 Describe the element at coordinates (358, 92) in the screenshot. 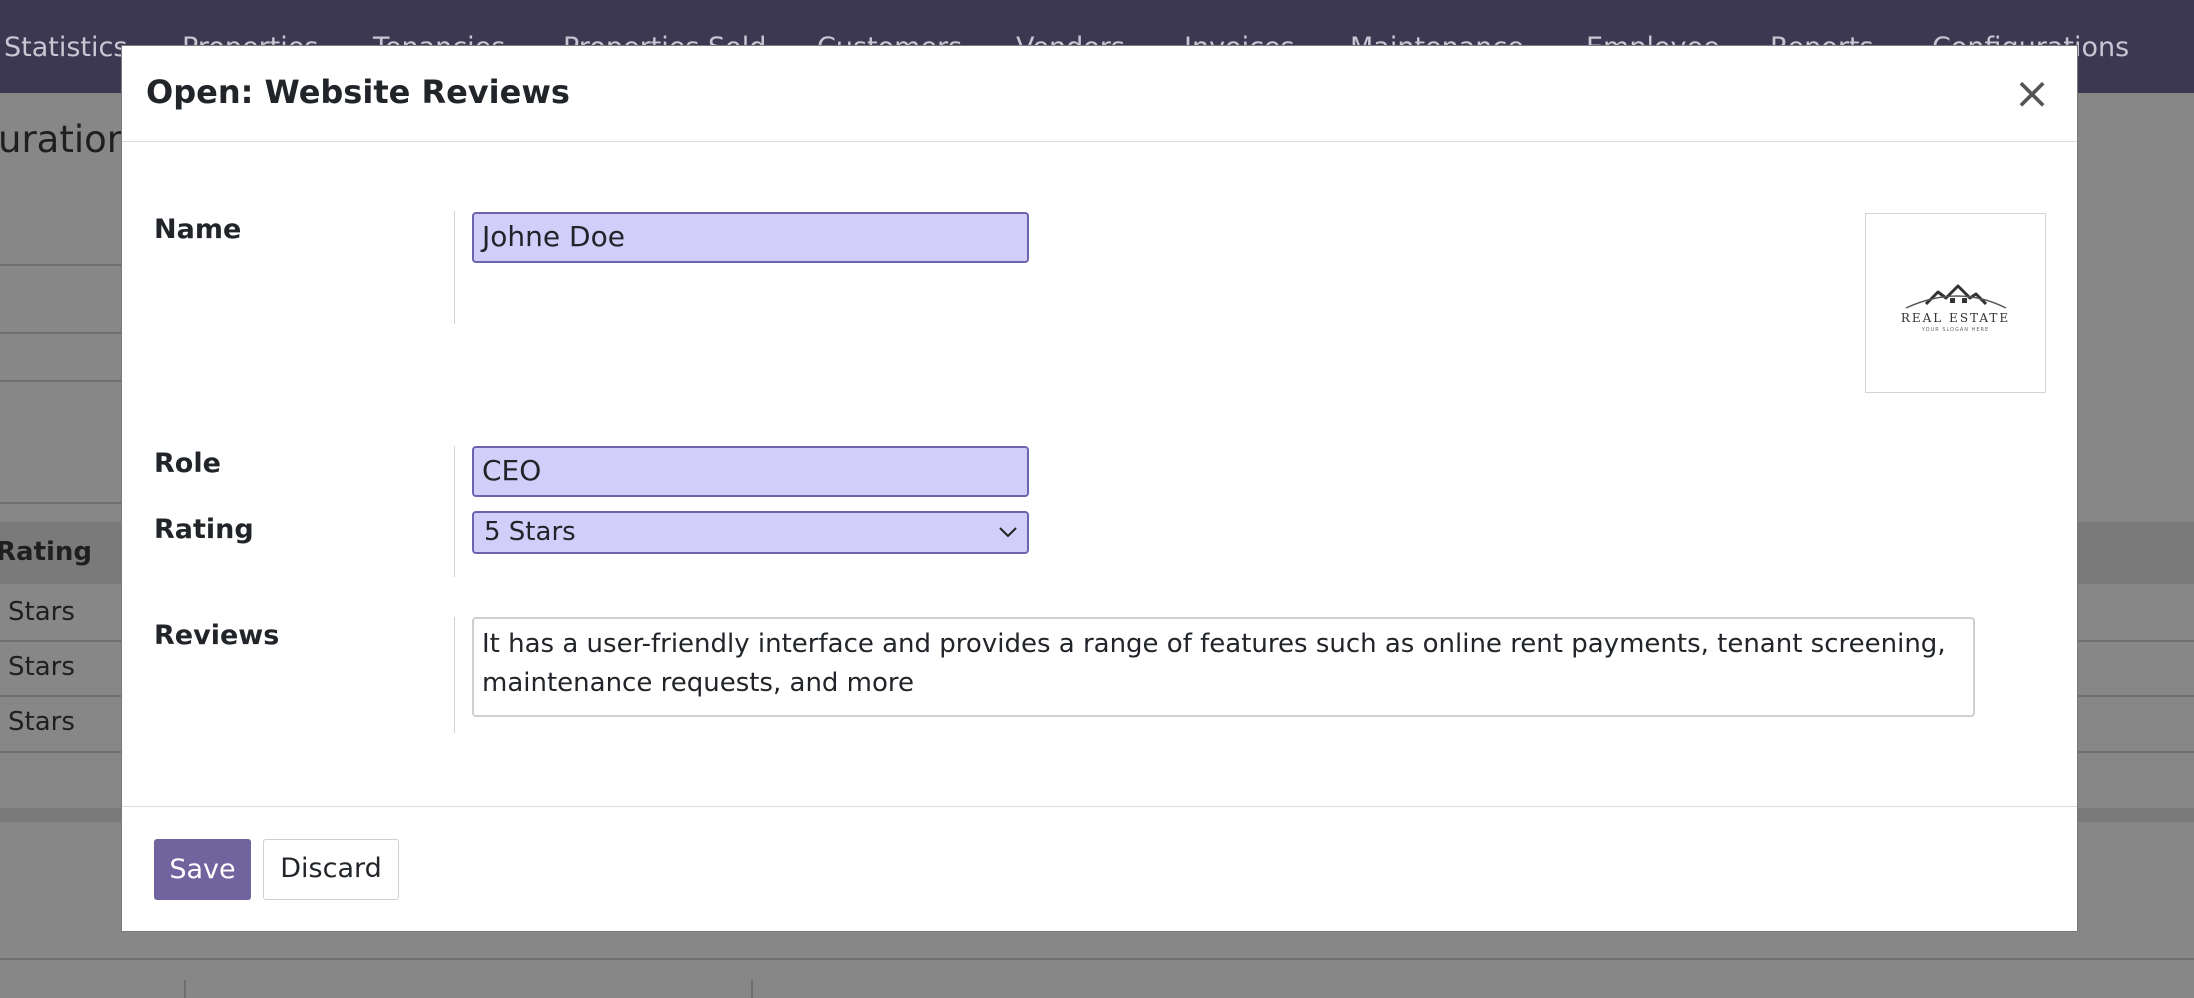

I see `dialog-title: Open: Website Reviews` at that location.